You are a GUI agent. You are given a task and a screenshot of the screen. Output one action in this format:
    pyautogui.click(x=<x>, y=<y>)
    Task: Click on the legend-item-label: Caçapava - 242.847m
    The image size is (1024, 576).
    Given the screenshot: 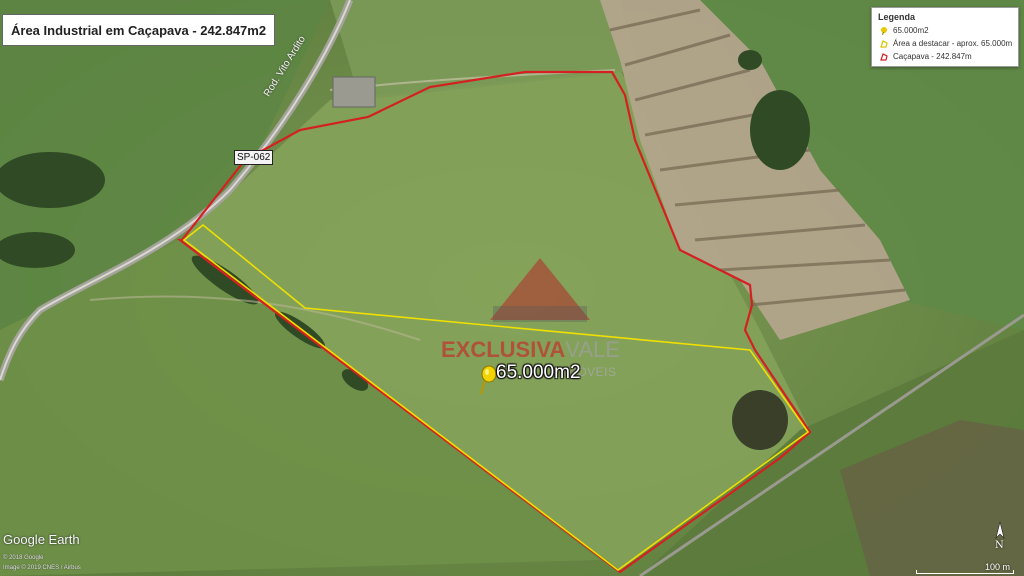 What is the action you would take?
    pyautogui.click(x=932, y=56)
    